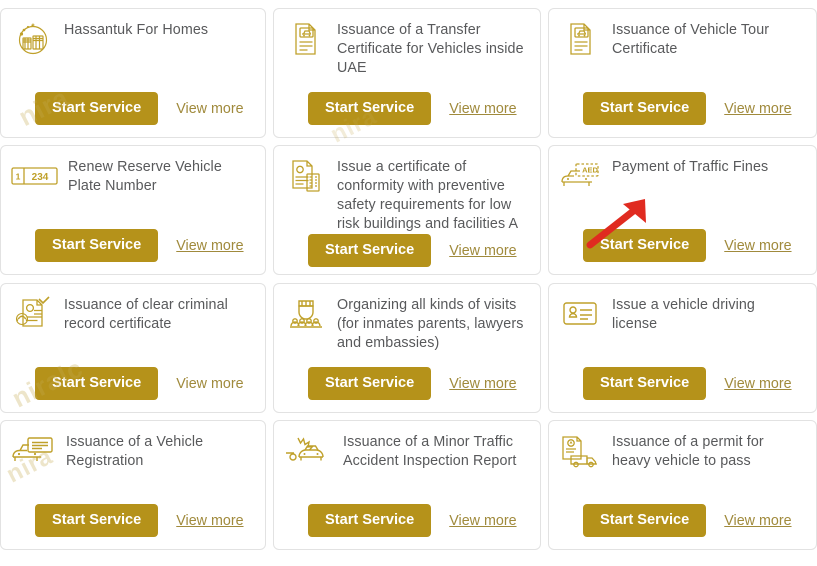  I want to click on card-header: AED Payment of Traffic Fines, so click(681, 176).